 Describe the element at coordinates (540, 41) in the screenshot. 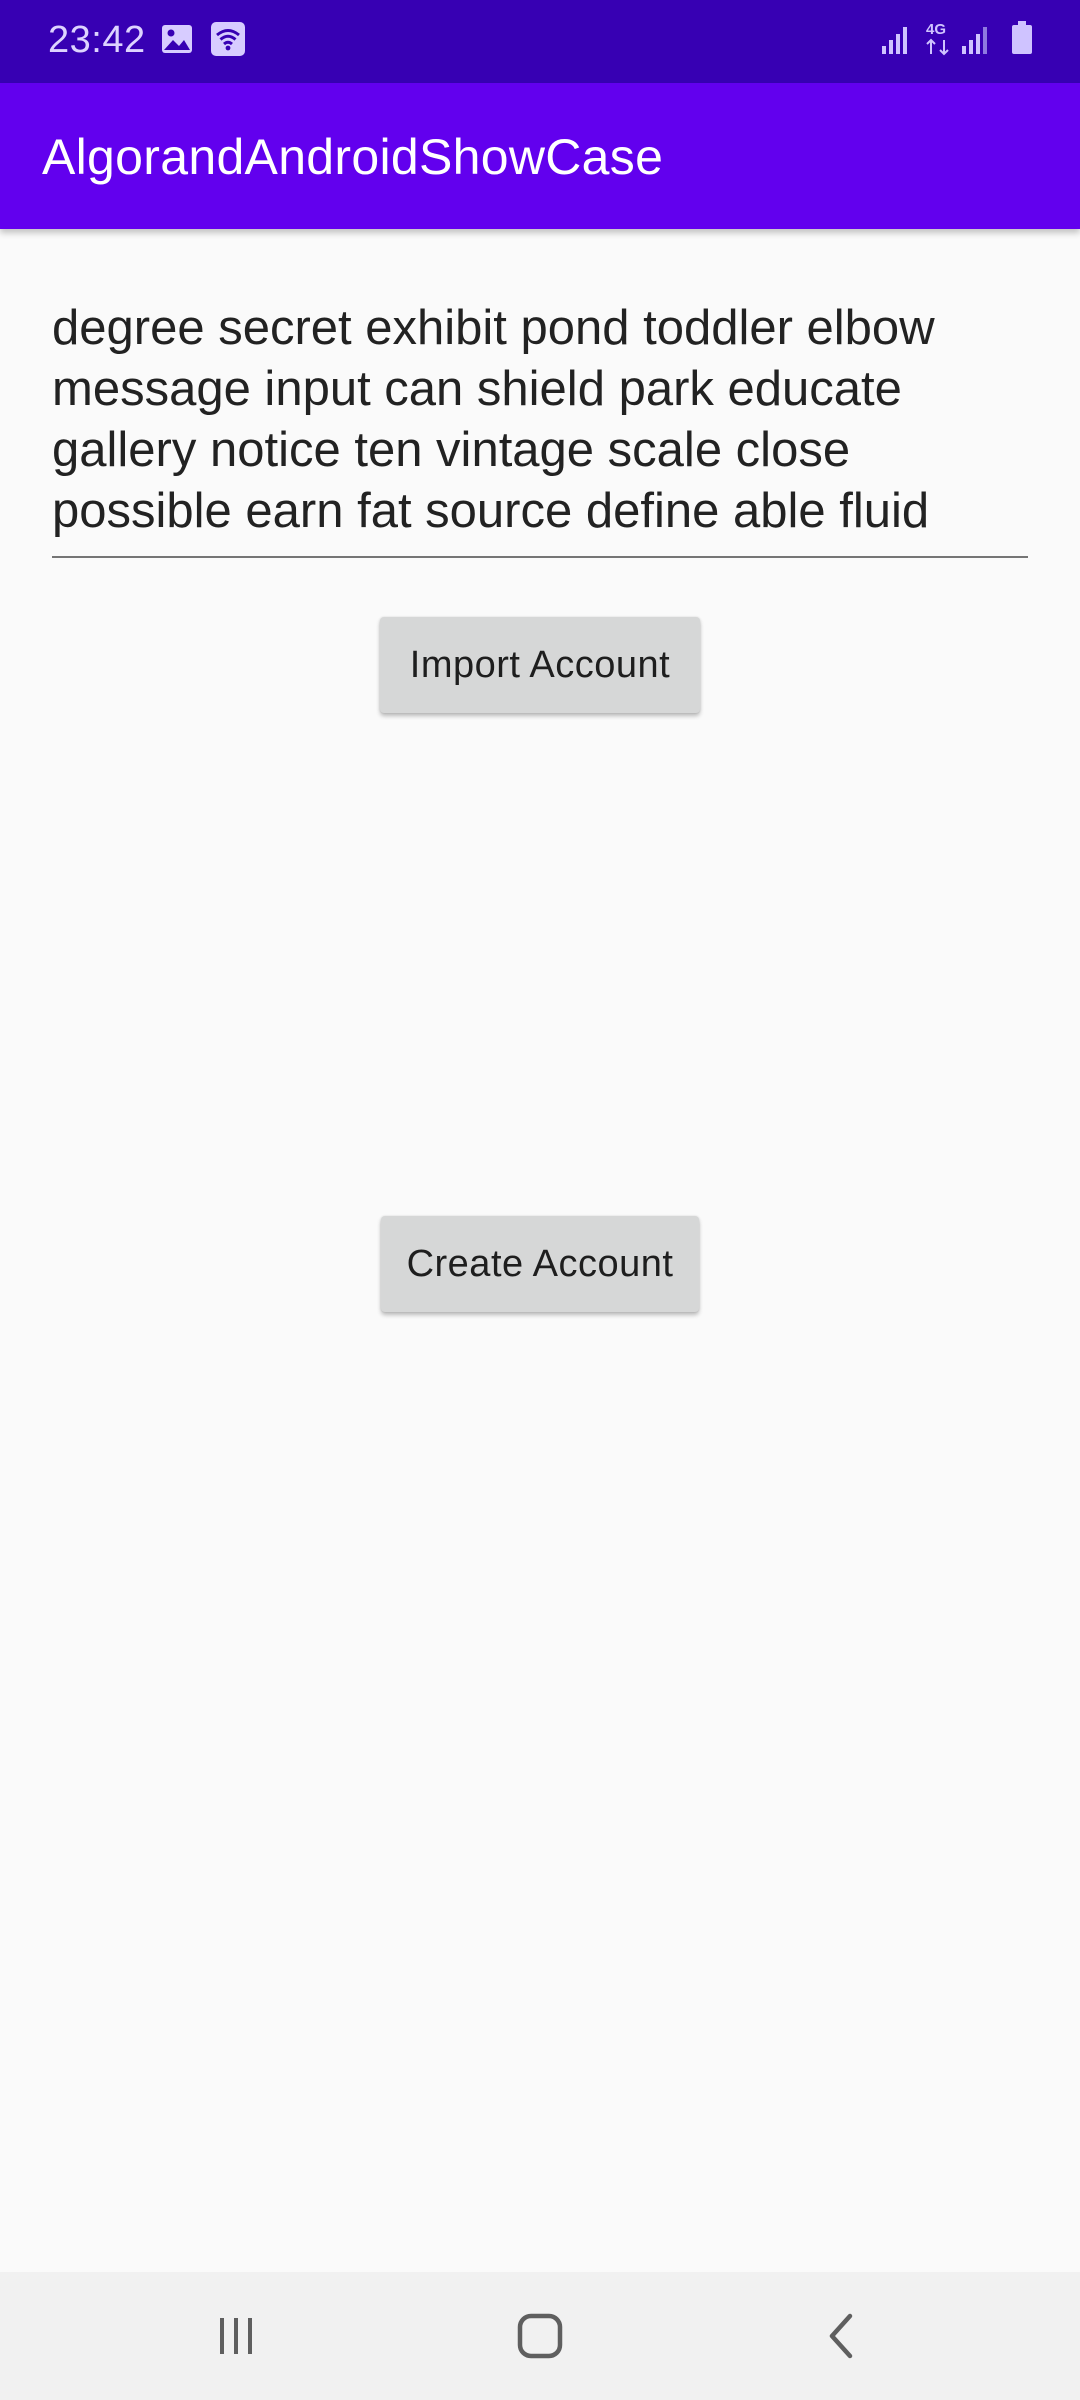

I see `status-bar: 23:42 4G` at that location.